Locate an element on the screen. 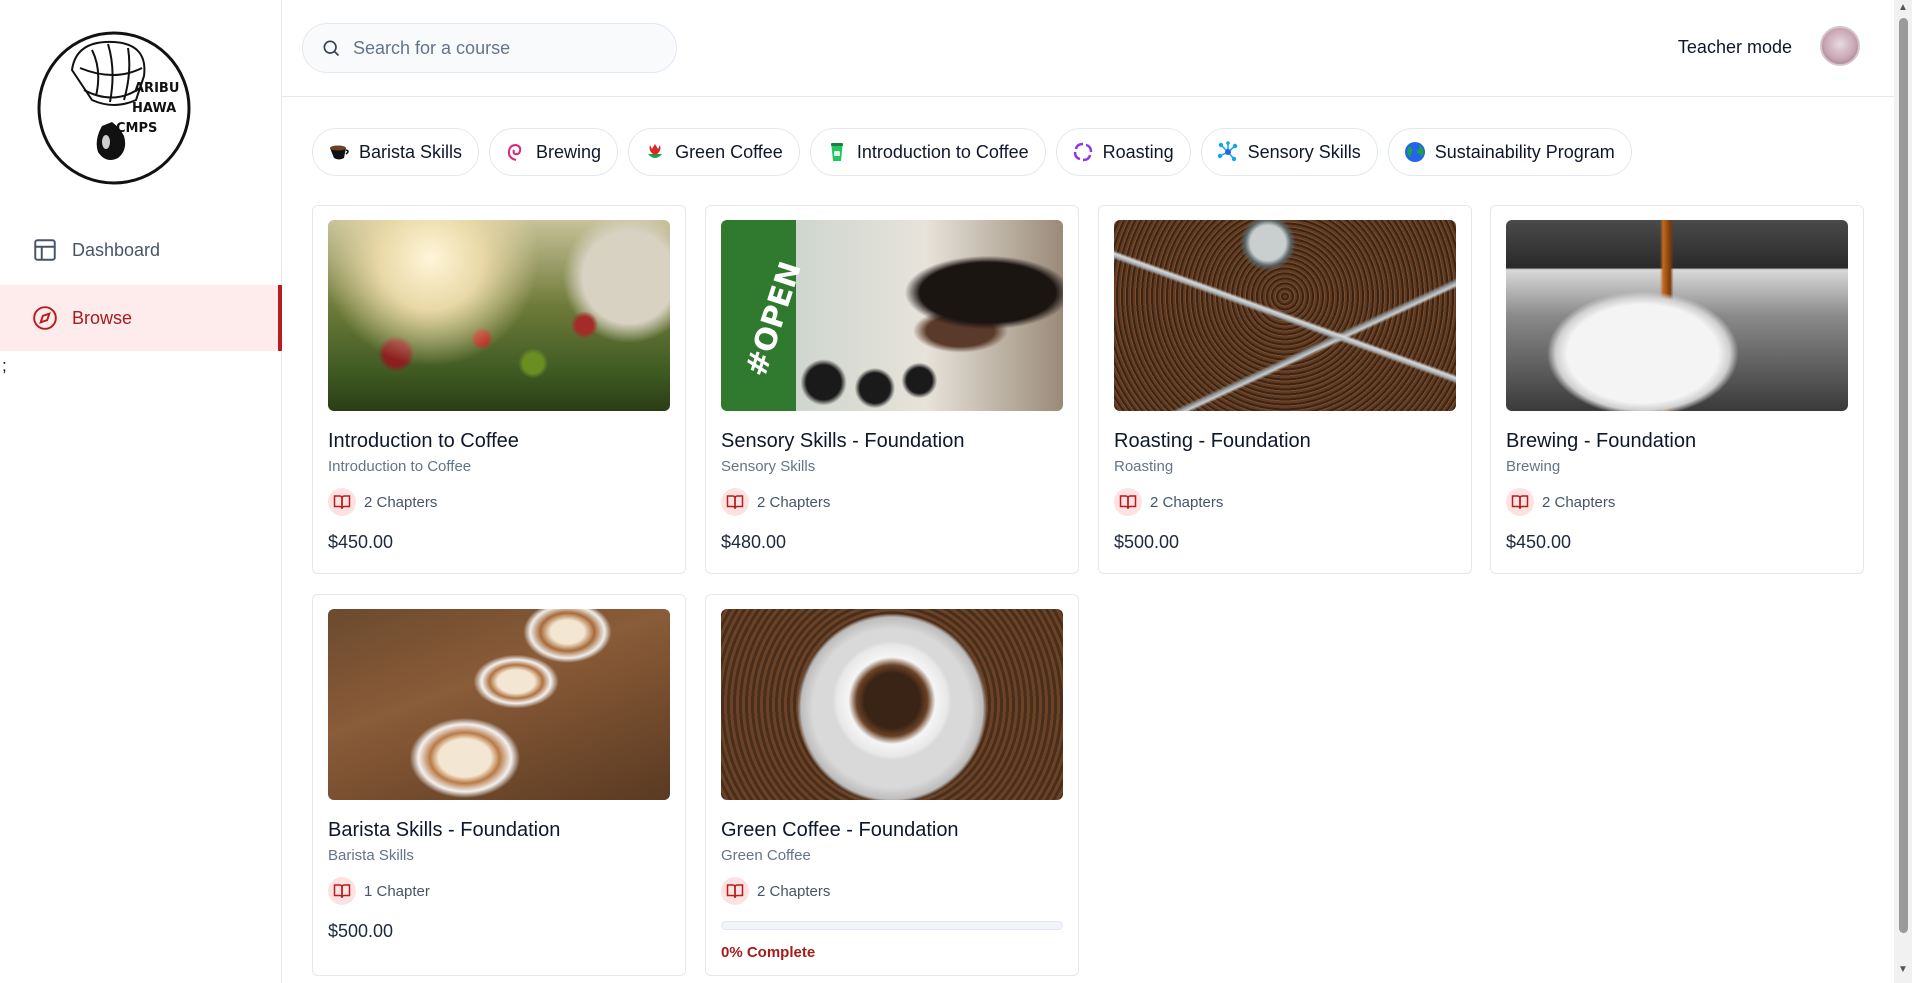 This screenshot has width=1912, height=983. cupping-image-text: #OPEN is located at coordinates (774, 319).